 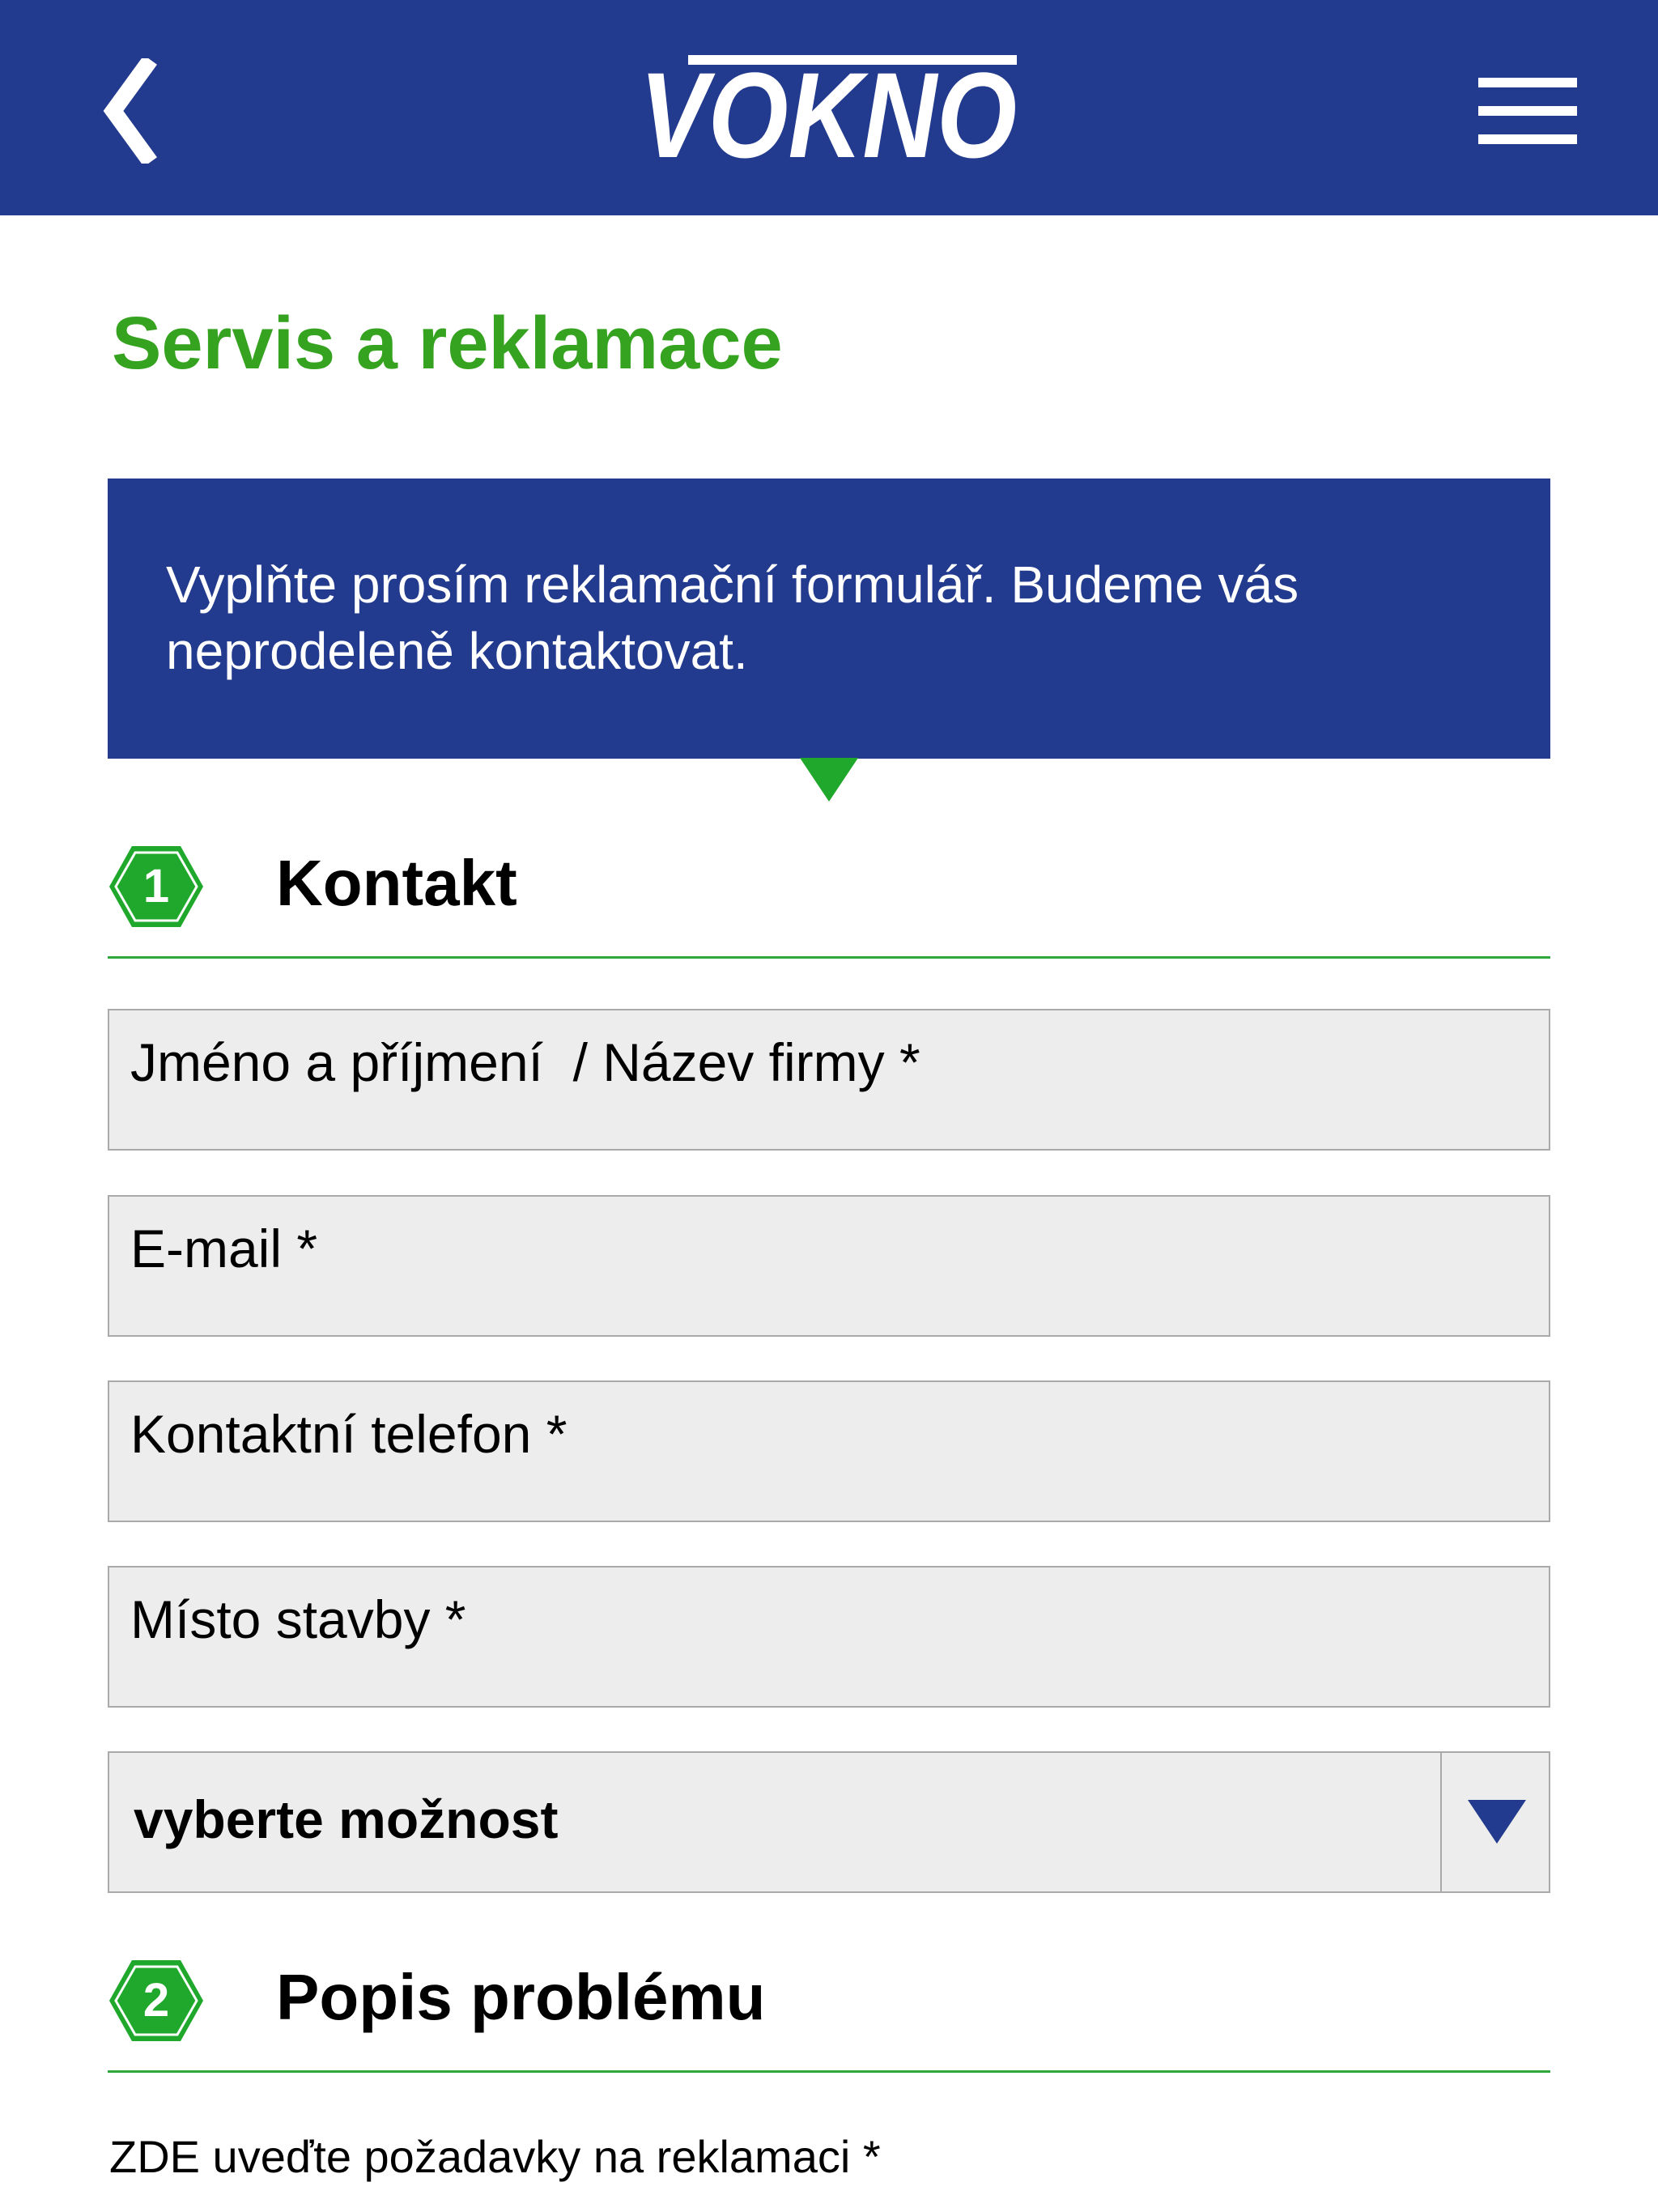 I want to click on phone-field: Kontaktní telefon *, so click(x=829, y=1451).